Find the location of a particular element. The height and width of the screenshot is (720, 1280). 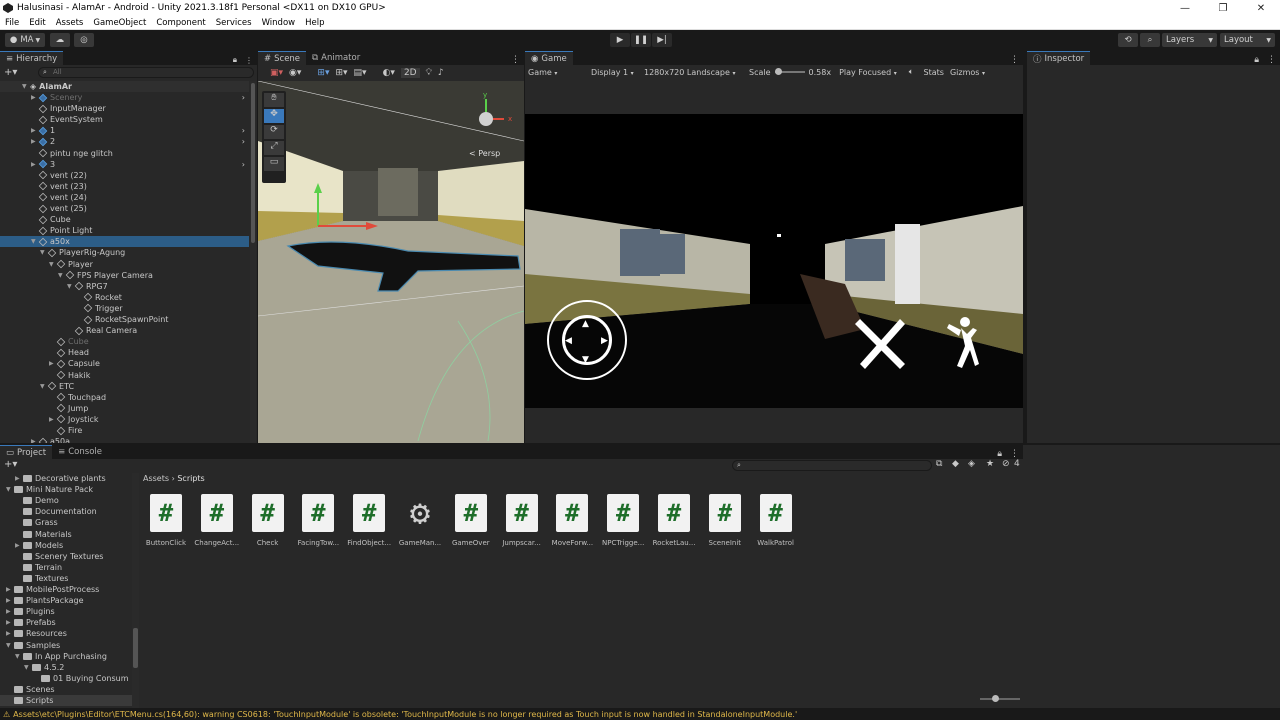

tab-console: ≡ Console is located at coordinates (80, 452).